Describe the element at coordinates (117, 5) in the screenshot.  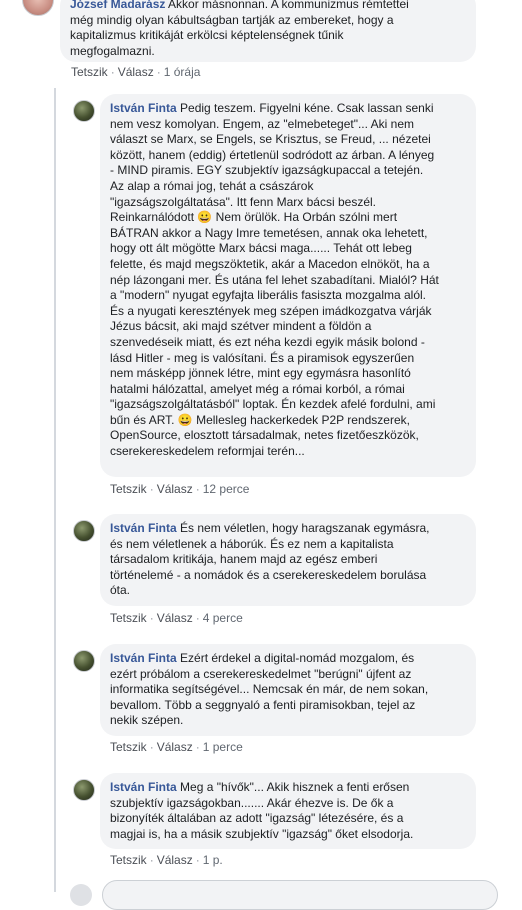
I see `comment-author: József Madarász` at that location.